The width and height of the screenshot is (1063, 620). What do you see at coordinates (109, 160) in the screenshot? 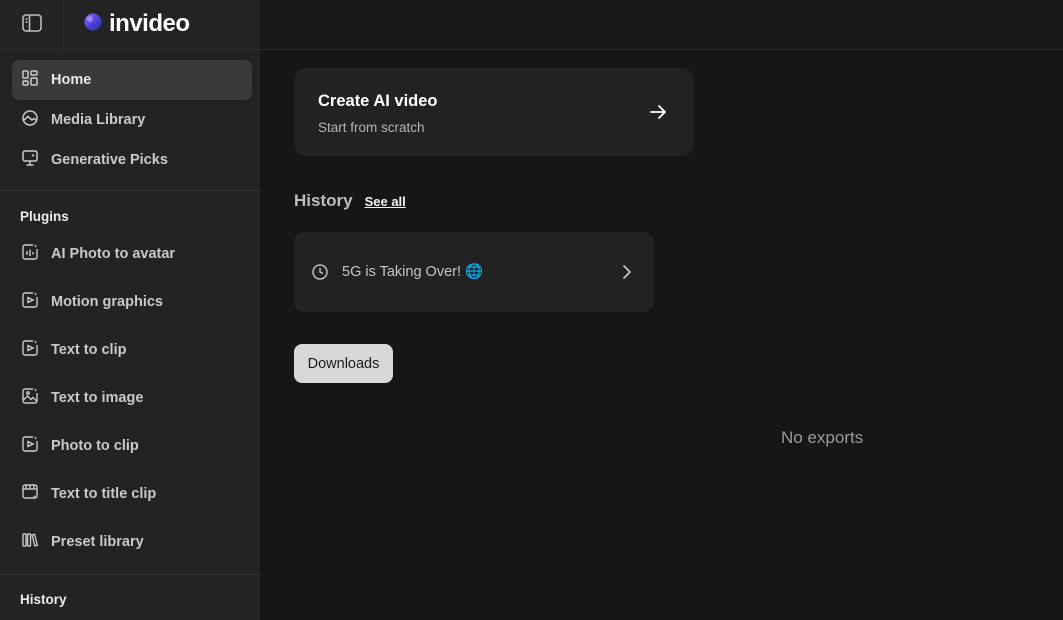
I see `nav-item-label: Generative Picks` at bounding box center [109, 160].